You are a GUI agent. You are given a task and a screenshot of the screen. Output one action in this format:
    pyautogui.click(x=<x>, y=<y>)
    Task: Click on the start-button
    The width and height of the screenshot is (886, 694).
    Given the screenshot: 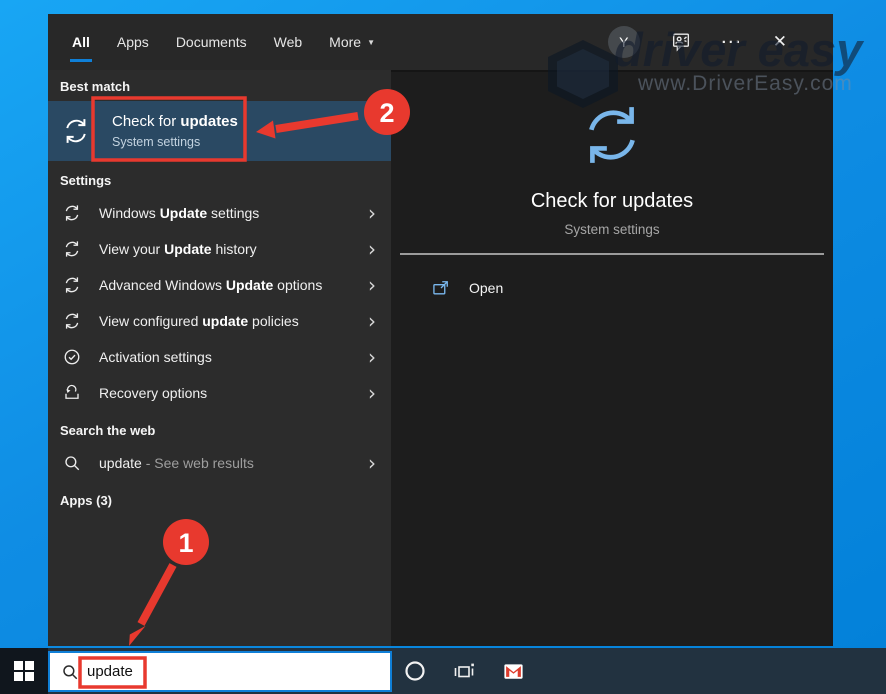 What is the action you would take?
    pyautogui.click(x=24, y=671)
    